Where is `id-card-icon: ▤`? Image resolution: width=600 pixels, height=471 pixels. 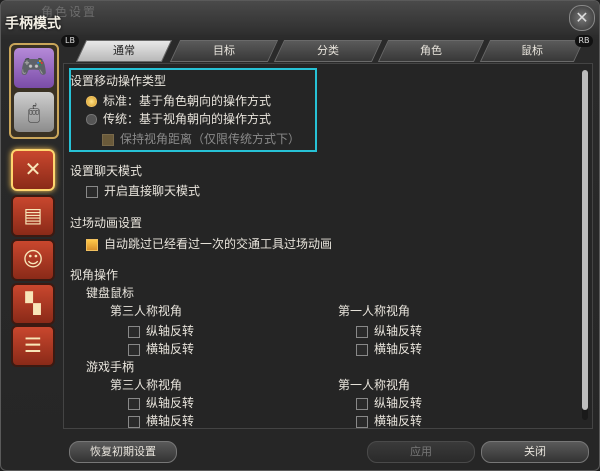
id-card-icon: ▤ is located at coordinates (33, 216).